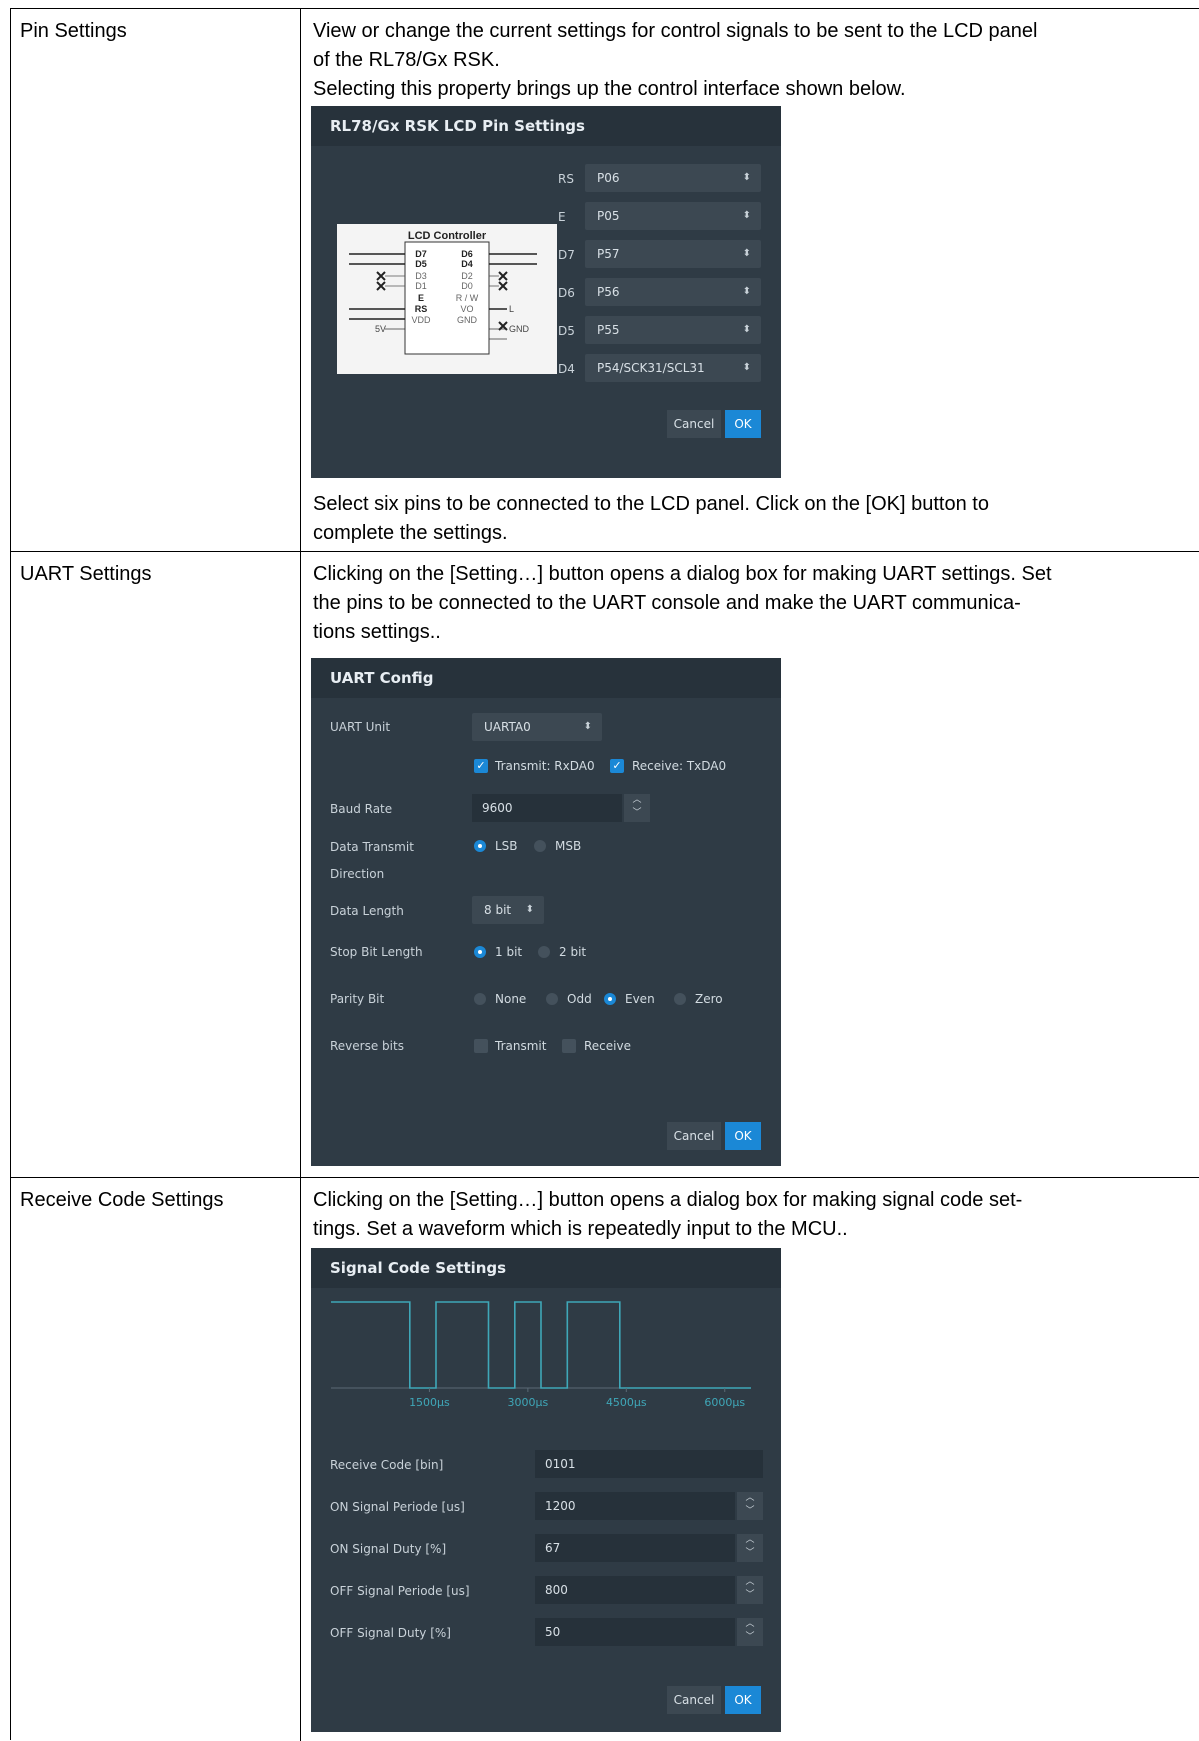  Describe the element at coordinates (635, 1548) in the screenshot. I see `on-duty-input: 67` at that location.